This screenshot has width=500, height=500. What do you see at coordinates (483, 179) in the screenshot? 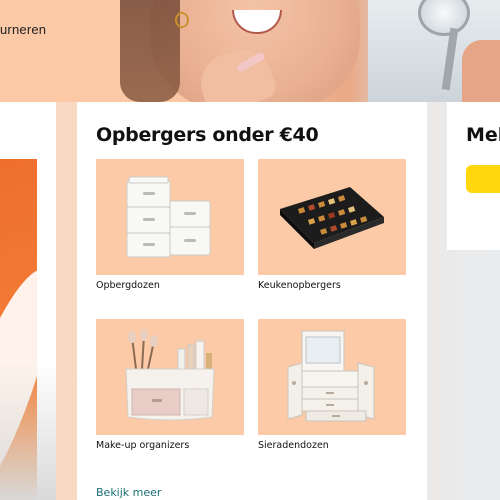
I see `signup-button` at bounding box center [483, 179].